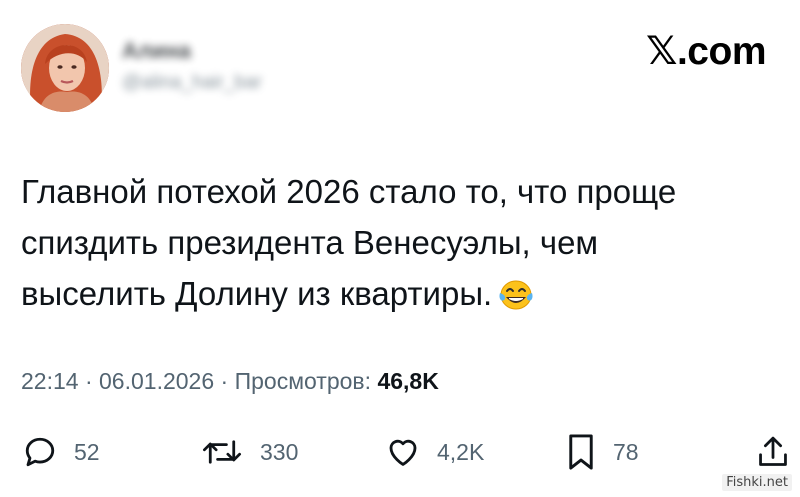 The width and height of the screenshot is (800, 497). What do you see at coordinates (757, 482) in the screenshot?
I see `watermark: Fishki.net` at bounding box center [757, 482].